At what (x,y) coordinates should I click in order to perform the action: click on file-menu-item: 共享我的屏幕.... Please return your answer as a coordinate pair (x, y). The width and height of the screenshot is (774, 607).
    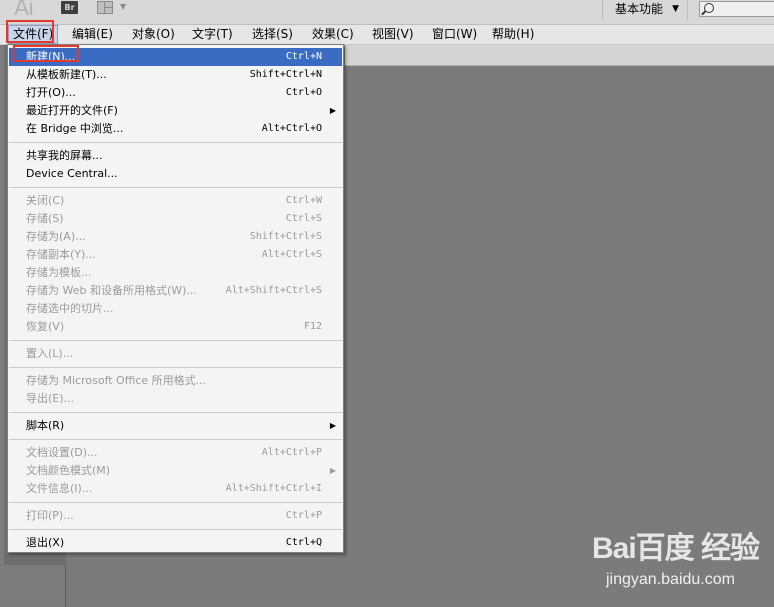
    Looking at the image, I should click on (175, 156).